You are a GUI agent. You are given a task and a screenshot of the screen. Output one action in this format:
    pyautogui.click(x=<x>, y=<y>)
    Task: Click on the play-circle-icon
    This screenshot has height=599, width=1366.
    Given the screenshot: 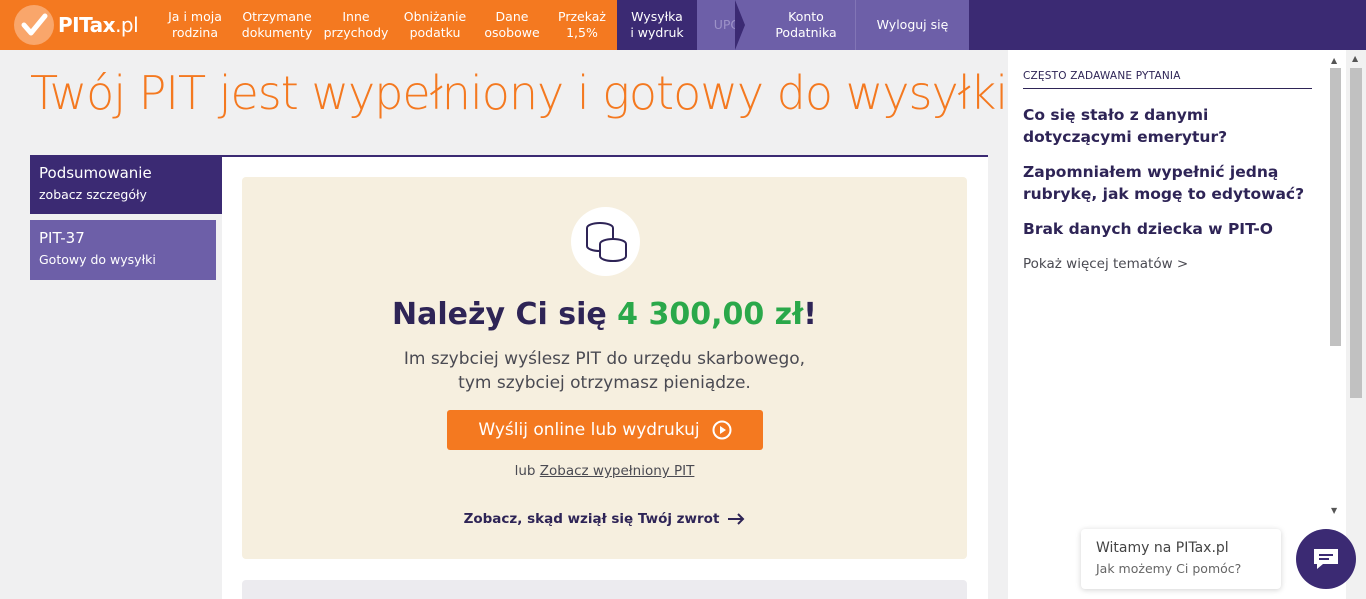 What is the action you would take?
    pyautogui.click(x=722, y=430)
    